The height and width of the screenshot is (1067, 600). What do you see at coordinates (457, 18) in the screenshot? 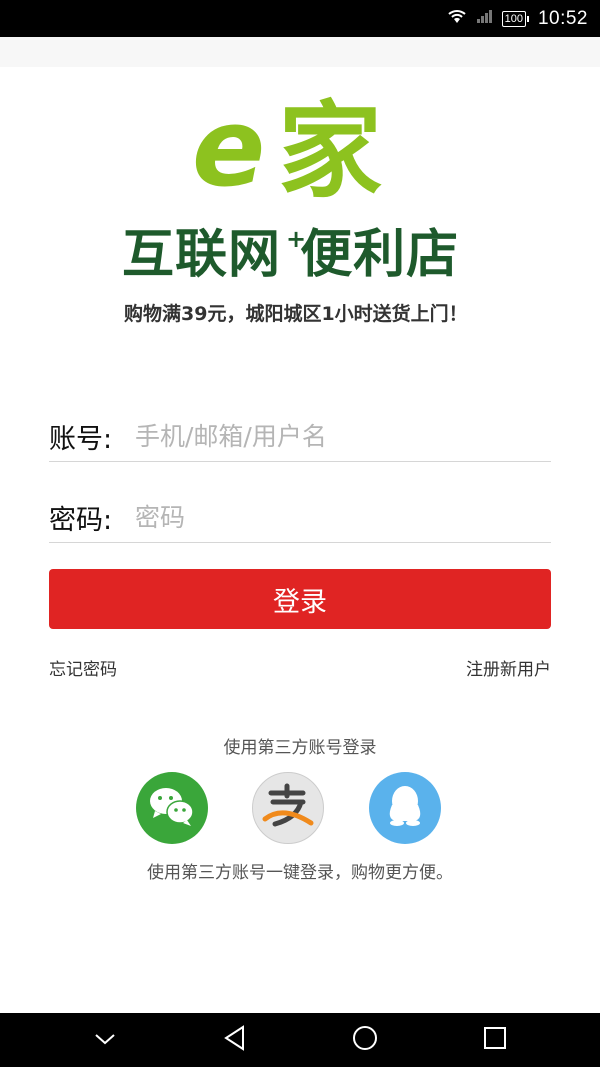
I see `wifi-icon` at bounding box center [457, 18].